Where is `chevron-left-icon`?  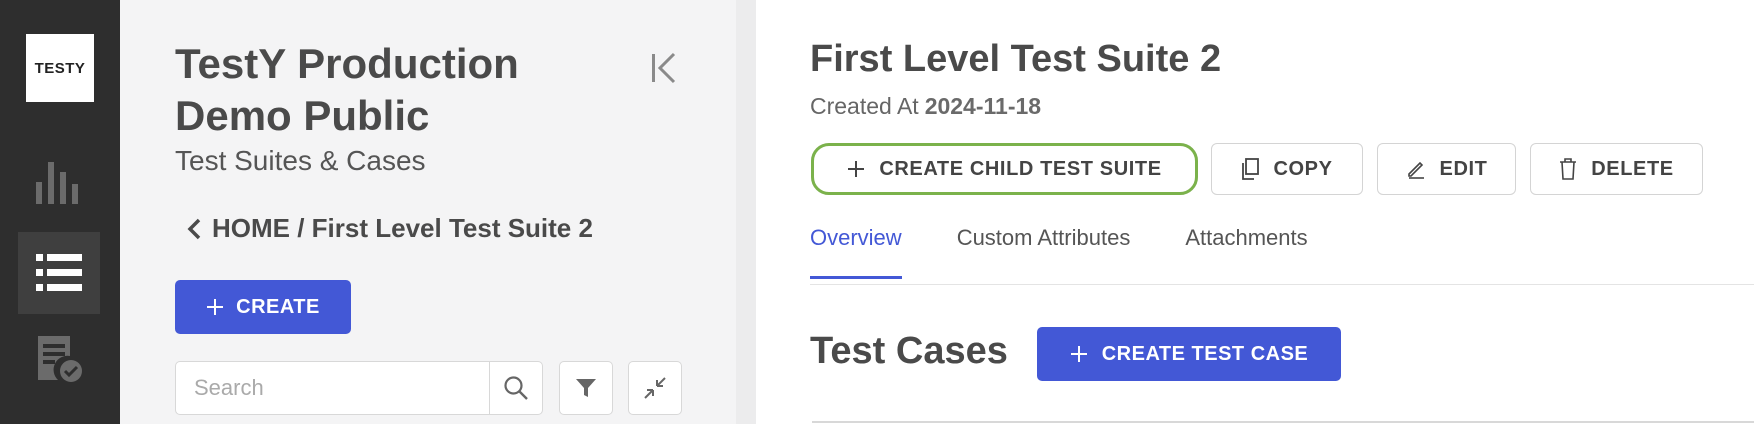 chevron-left-icon is located at coordinates (194, 229).